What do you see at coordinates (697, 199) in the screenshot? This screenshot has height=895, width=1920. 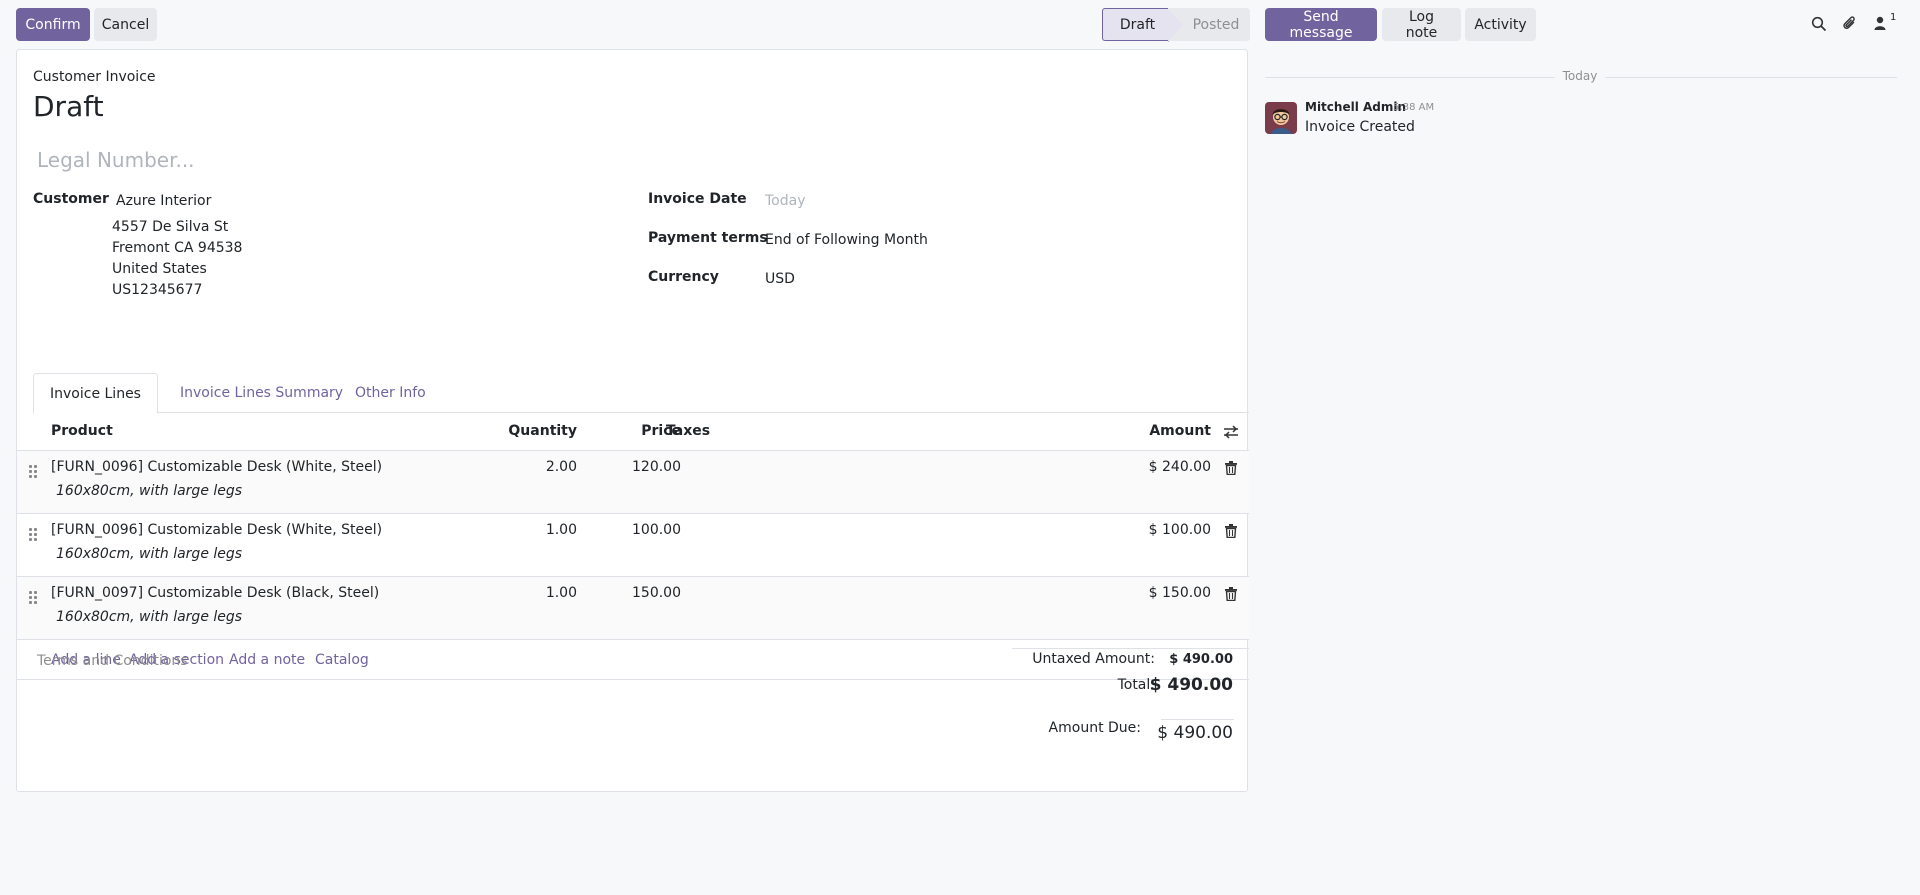 I see `invoice-date-label: Invoice Date` at bounding box center [697, 199].